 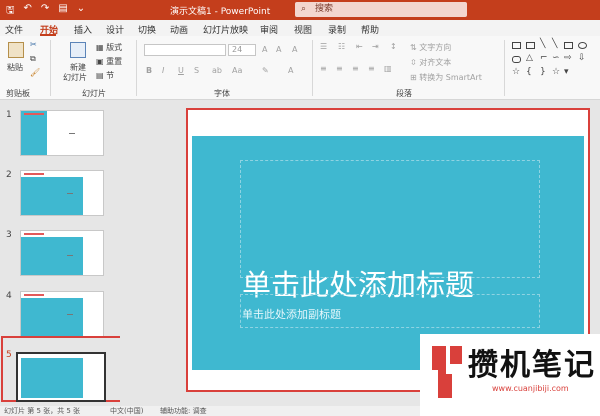 What do you see at coordinates (582, 58) in the screenshot?
I see `down-arrow-shape-icon: ⇩` at bounding box center [582, 58].